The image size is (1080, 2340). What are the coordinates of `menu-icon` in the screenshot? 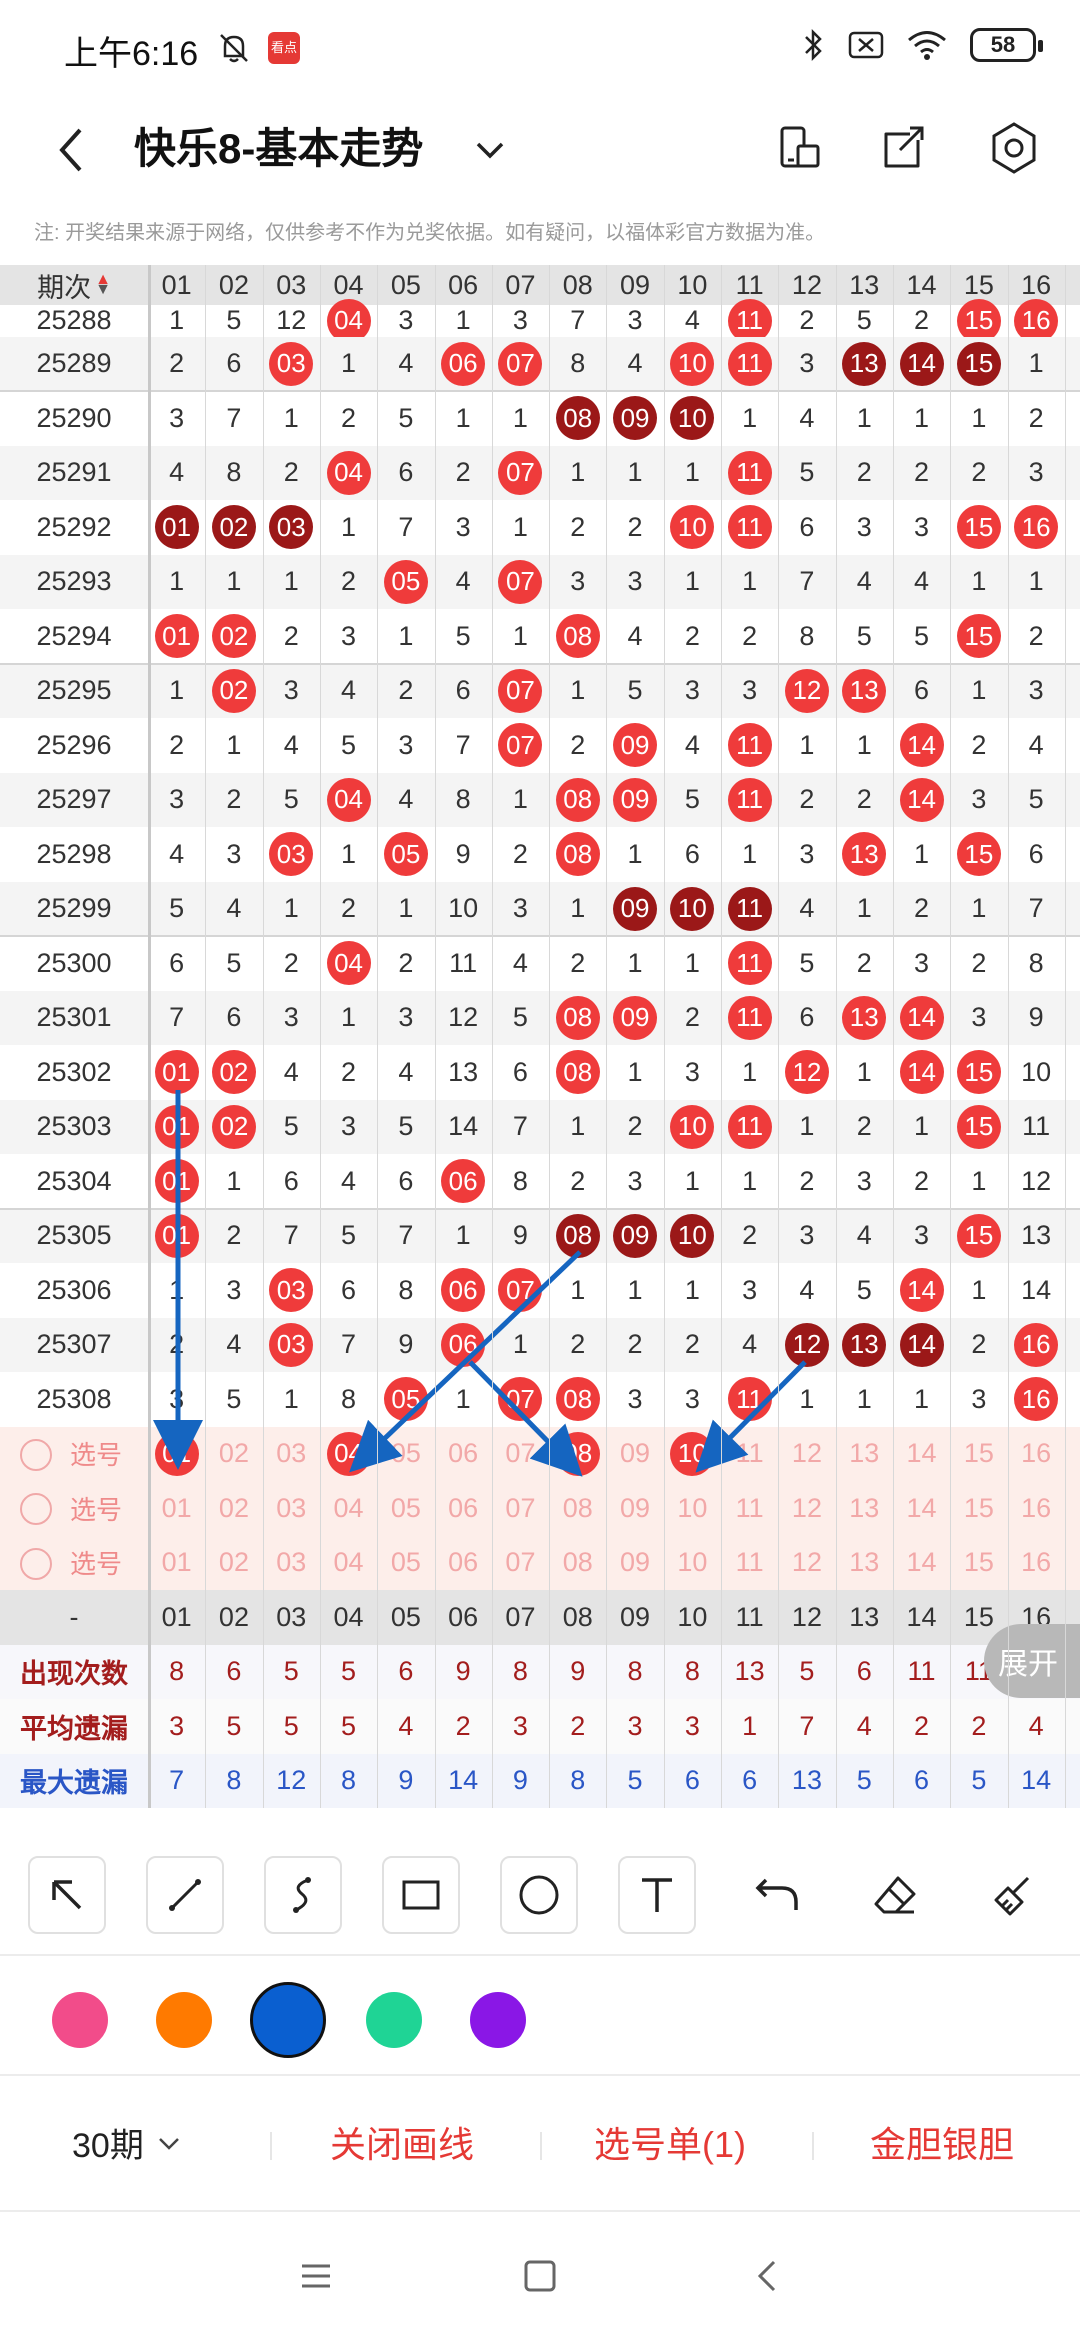 It's located at (316, 2276).